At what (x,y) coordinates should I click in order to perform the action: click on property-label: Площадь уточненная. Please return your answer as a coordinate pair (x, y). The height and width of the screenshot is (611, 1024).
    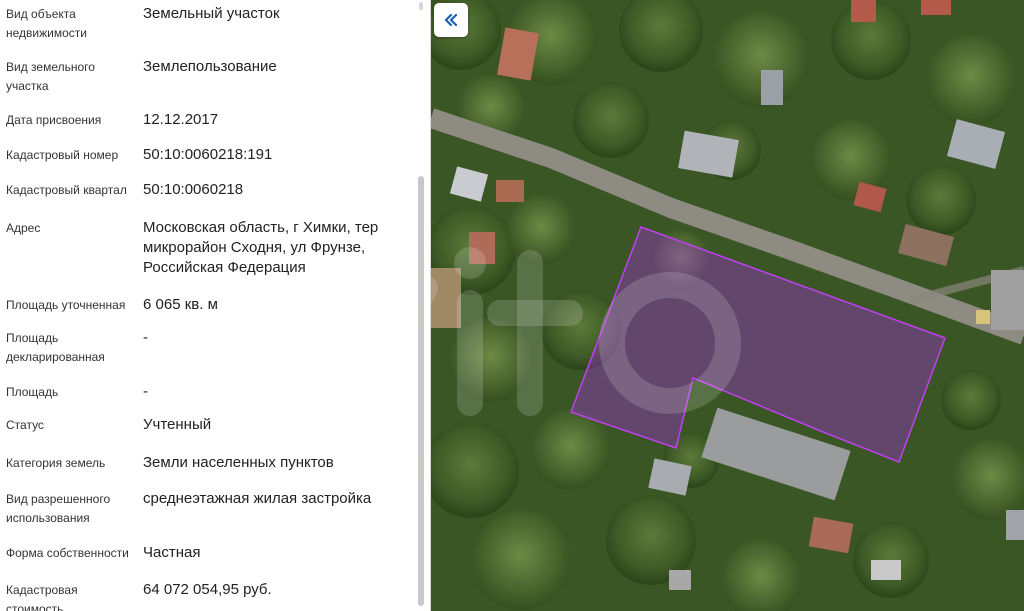
    Looking at the image, I should click on (66, 305).